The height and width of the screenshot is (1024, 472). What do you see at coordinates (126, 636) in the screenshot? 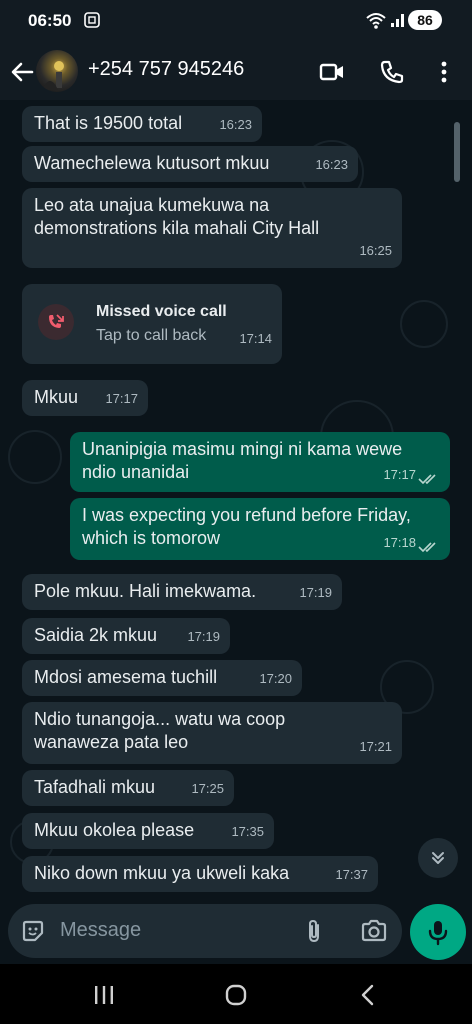
I see `message-incoming: Saidia 2k mkuu 17:19` at bounding box center [126, 636].